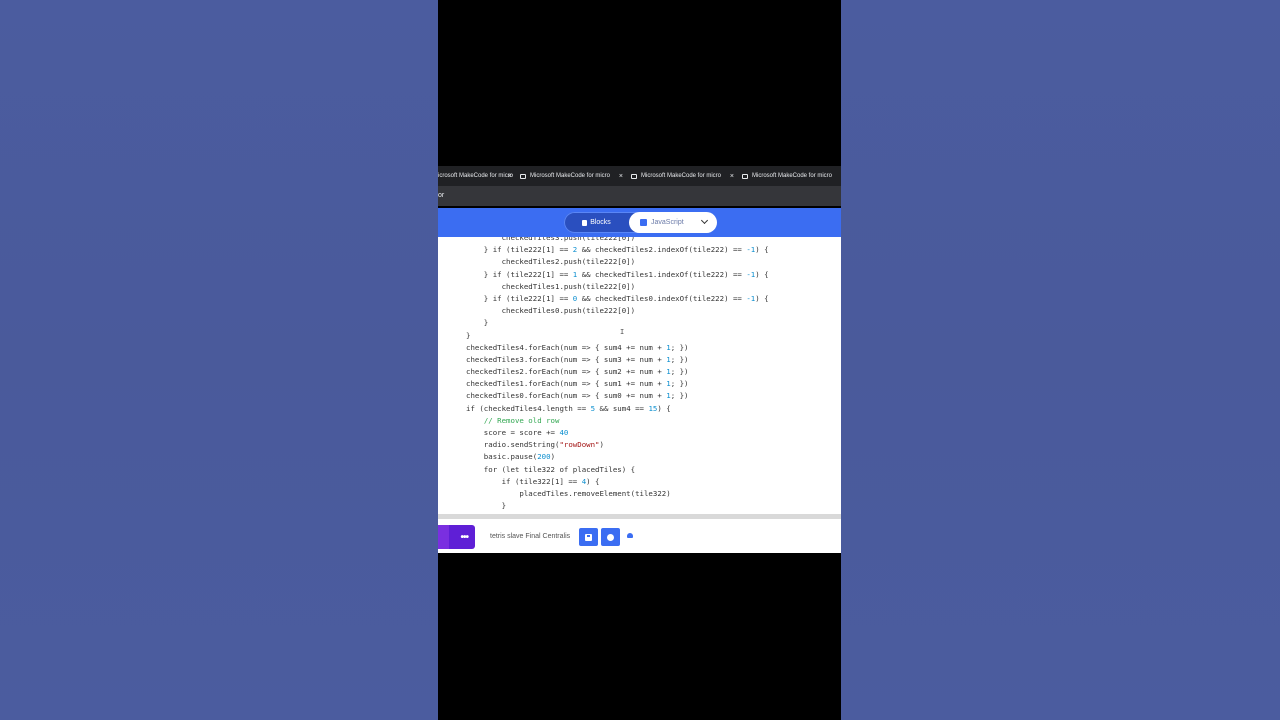 Image resolution: width=1280 pixels, height=720 pixels. Describe the element at coordinates (517, 432) in the screenshot. I see `code-line: score = score += 40` at that location.